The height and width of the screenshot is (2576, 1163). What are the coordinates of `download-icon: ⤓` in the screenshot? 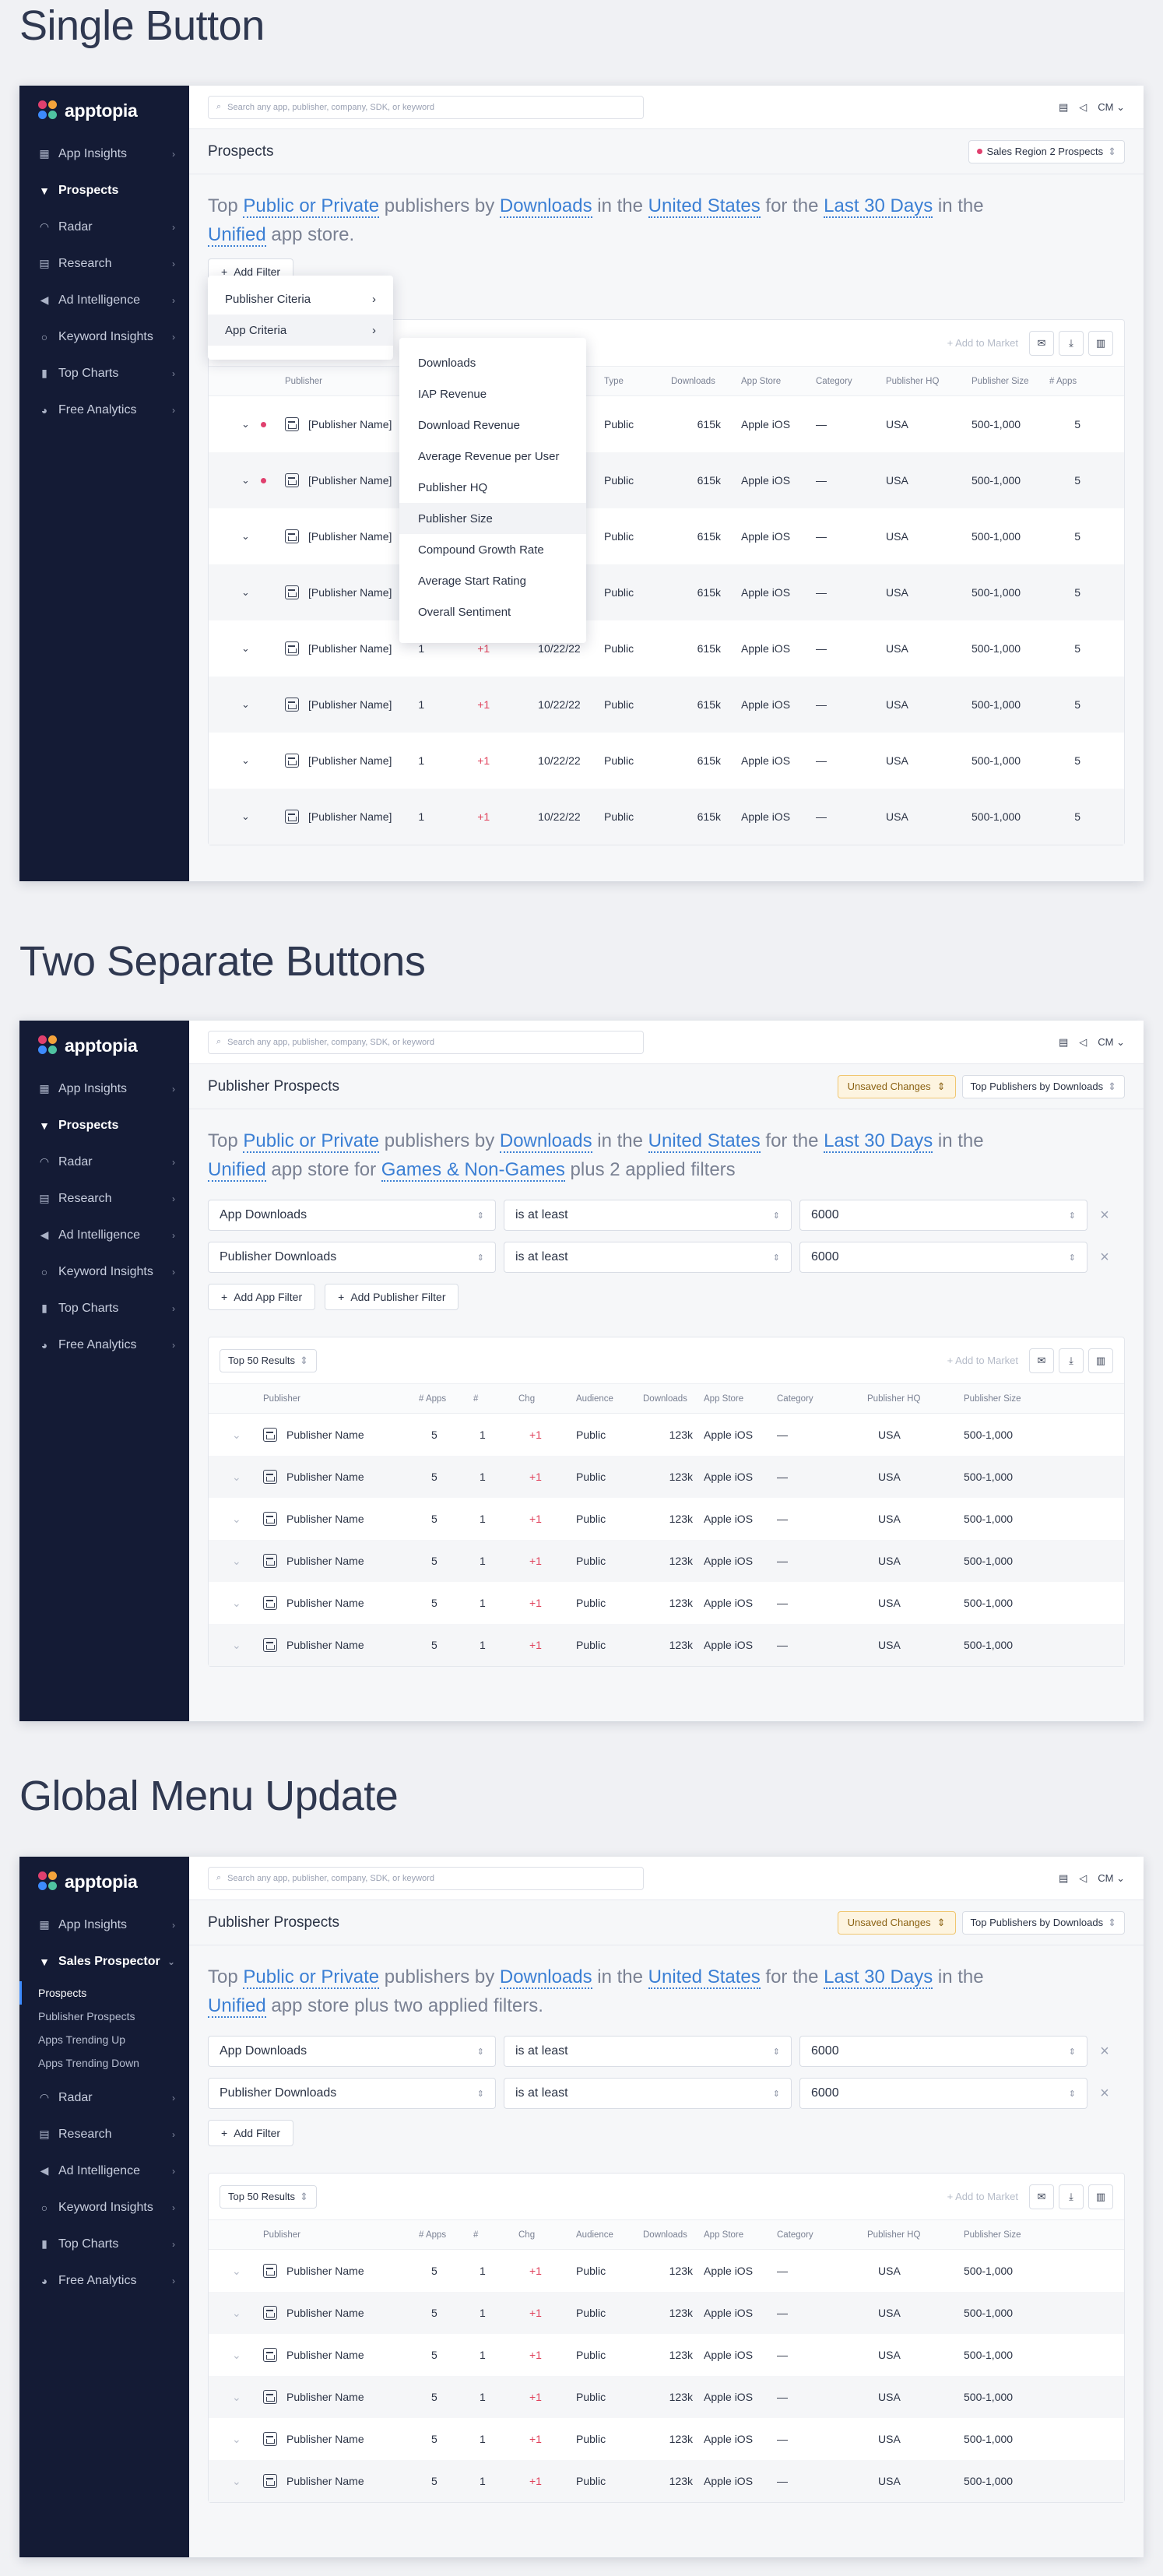 It's located at (1071, 2196).